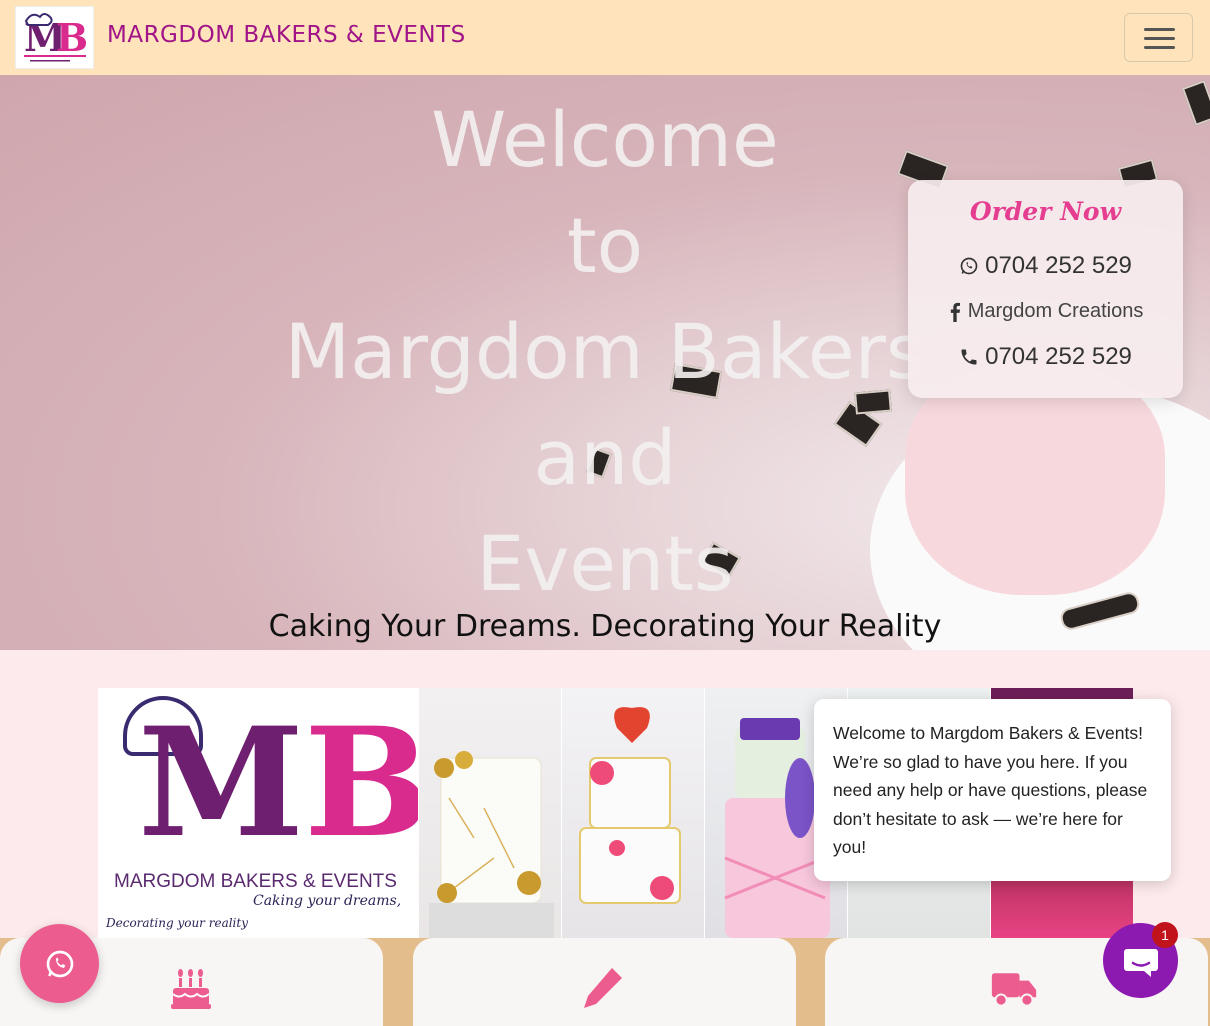 This screenshot has height=1026, width=1210. What do you see at coordinates (72, 37) in the screenshot?
I see `svg-text: B` at bounding box center [72, 37].